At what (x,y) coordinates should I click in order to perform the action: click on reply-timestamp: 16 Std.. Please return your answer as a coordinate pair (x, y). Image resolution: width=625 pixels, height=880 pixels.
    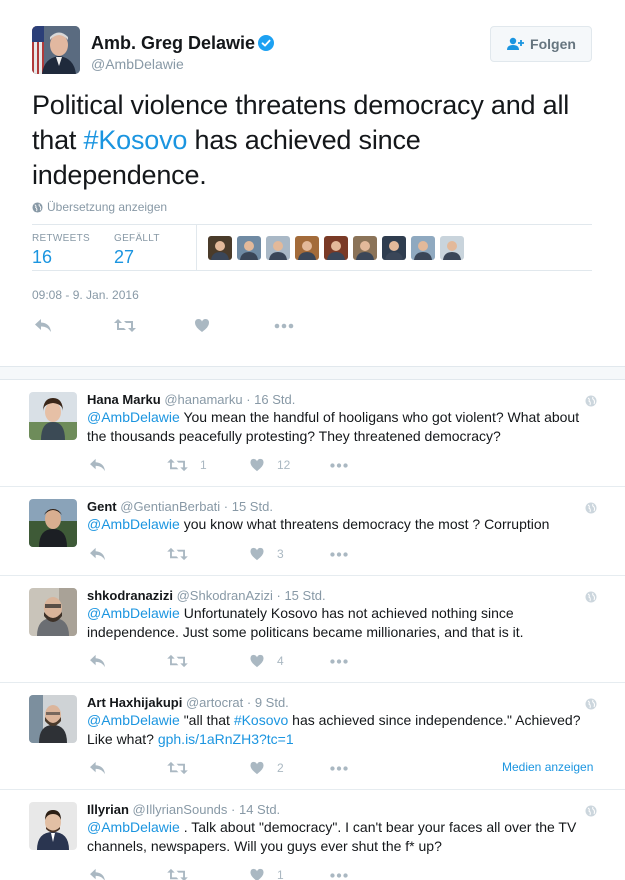
    Looking at the image, I should click on (274, 399).